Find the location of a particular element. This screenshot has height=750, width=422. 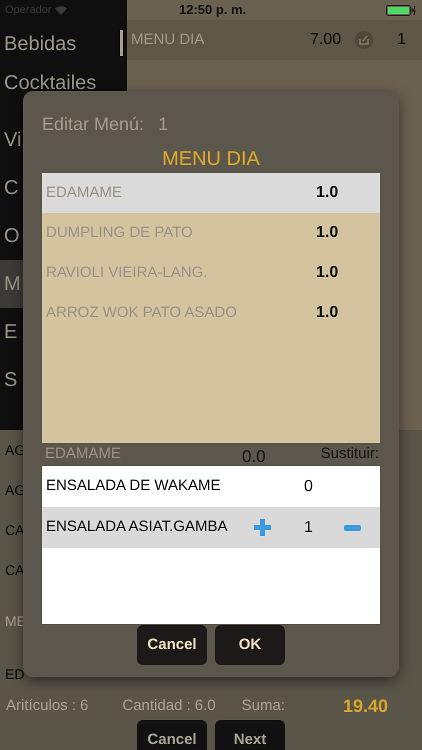

articles-value: 6 is located at coordinates (84, 706).